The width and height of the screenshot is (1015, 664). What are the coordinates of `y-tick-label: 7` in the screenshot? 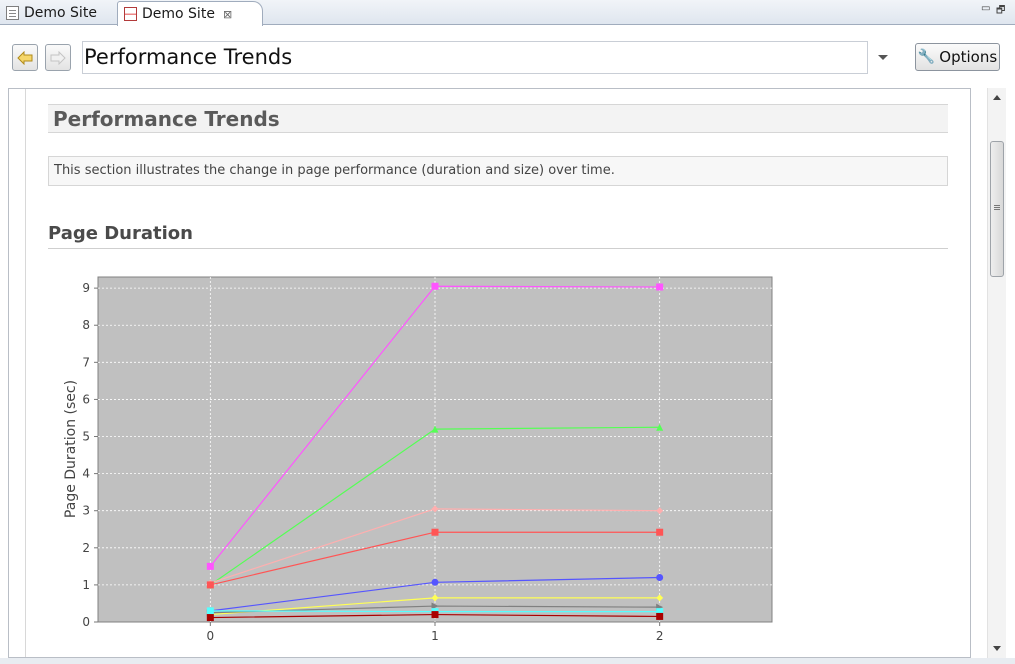 It's located at (86, 362).